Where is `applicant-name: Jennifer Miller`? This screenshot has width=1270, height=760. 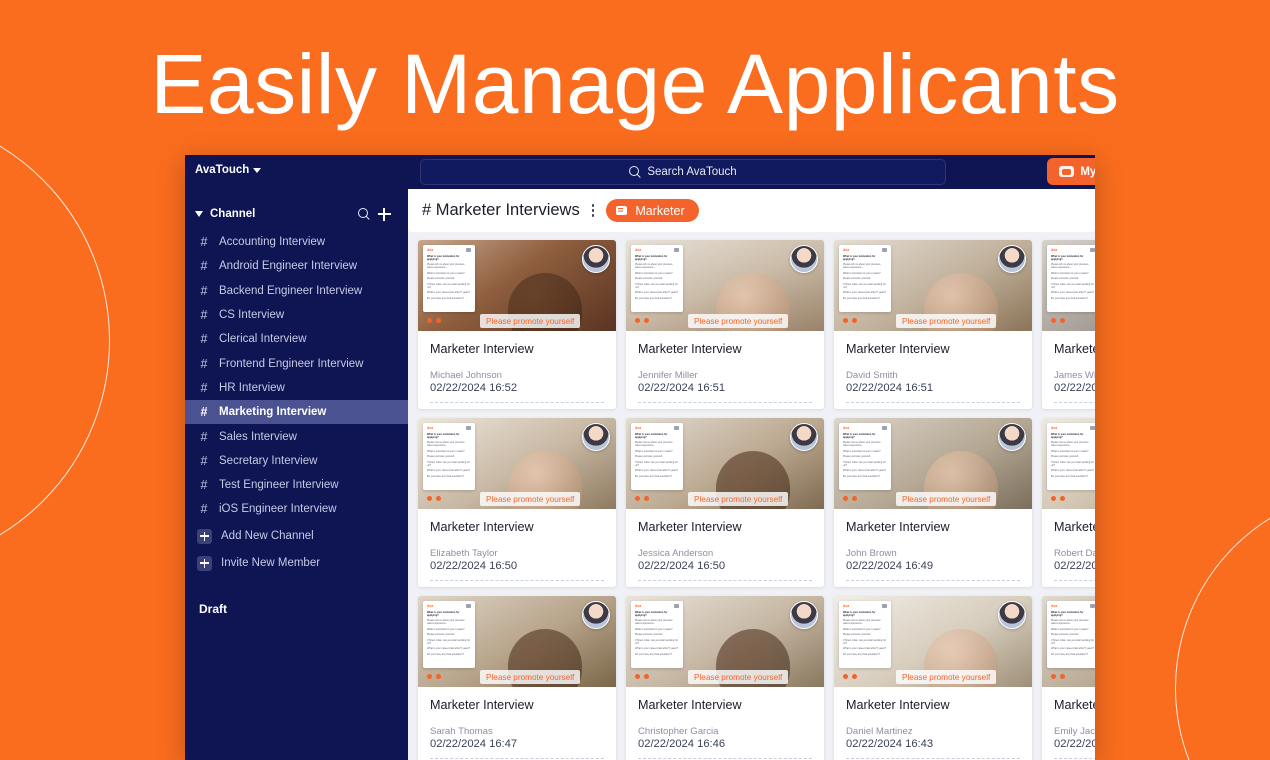 applicant-name: Jennifer Miller is located at coordinates (668, 375).